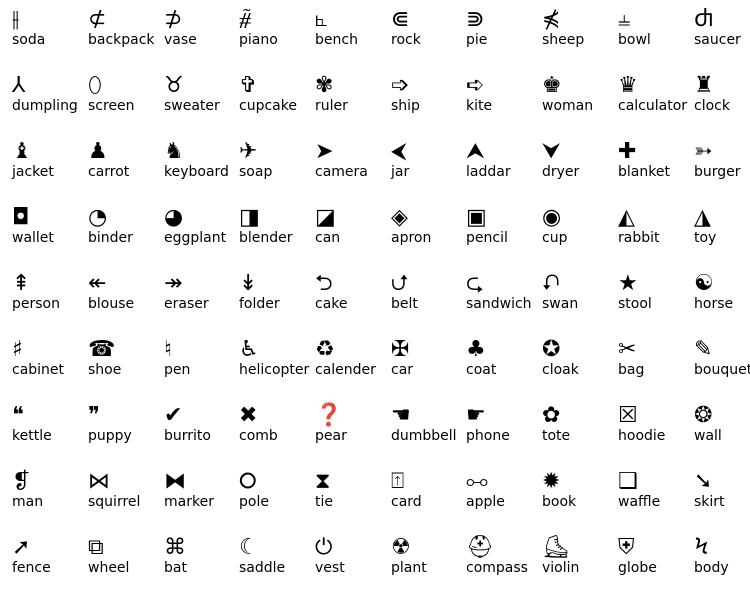 The image size is (750, 592). I want to click on symbol-cell-saucer: Ⴛsaucer, so click(722, 34).